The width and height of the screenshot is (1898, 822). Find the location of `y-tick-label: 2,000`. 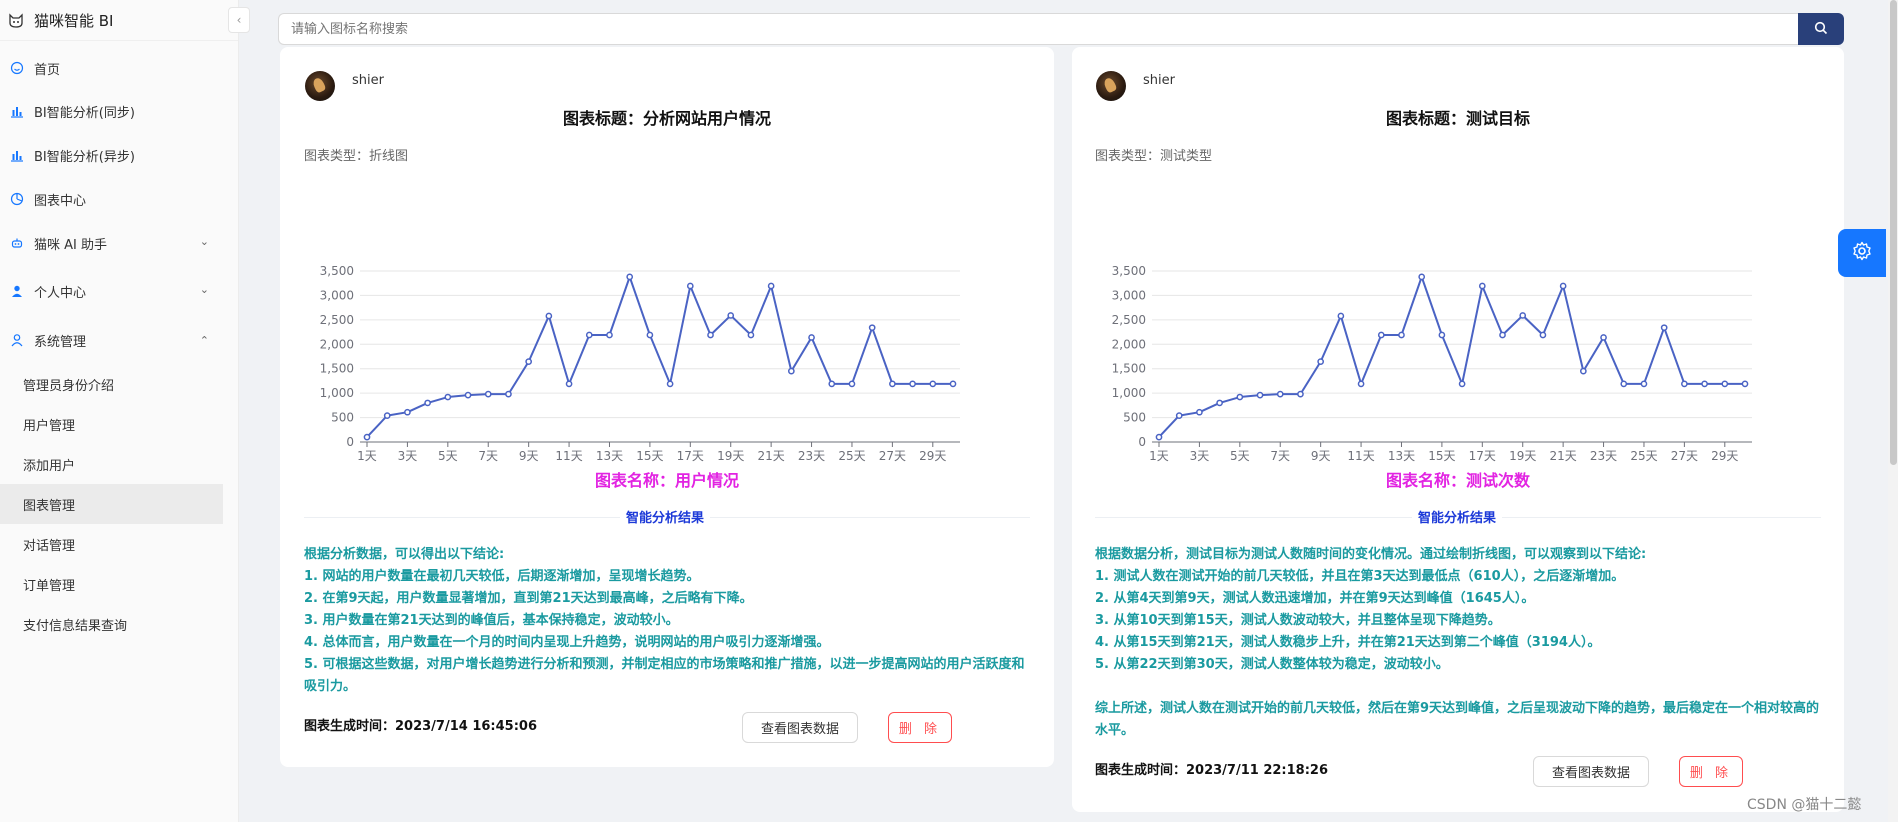

y-tick-label: 2,000 is located at coordinates (1129, 344).